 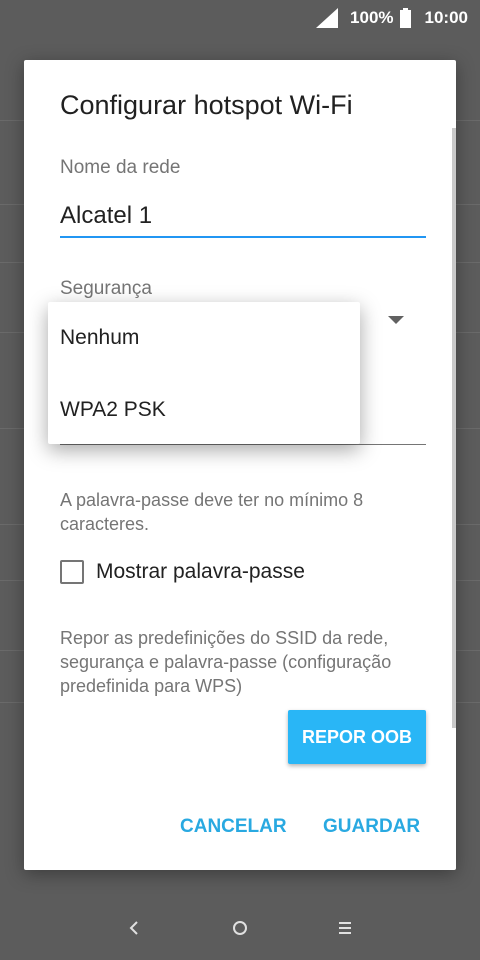 I want to click on signal-icon, so click(x=327, y=18).